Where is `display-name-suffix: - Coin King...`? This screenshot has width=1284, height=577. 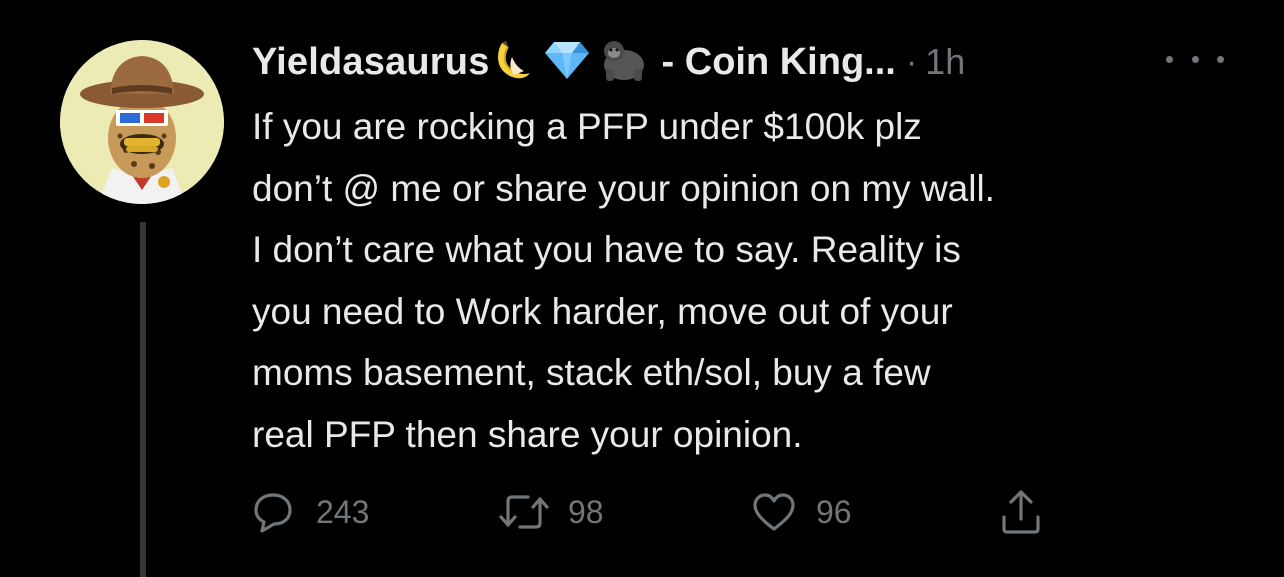
display-name-suffix: - Coin King... is located at coordinates (779, 62).